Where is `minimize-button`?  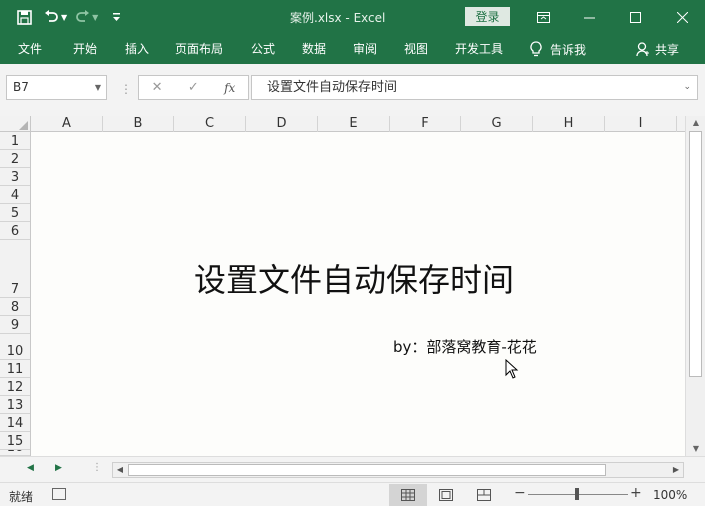 minimize-button is located at coordinates (589, 17).